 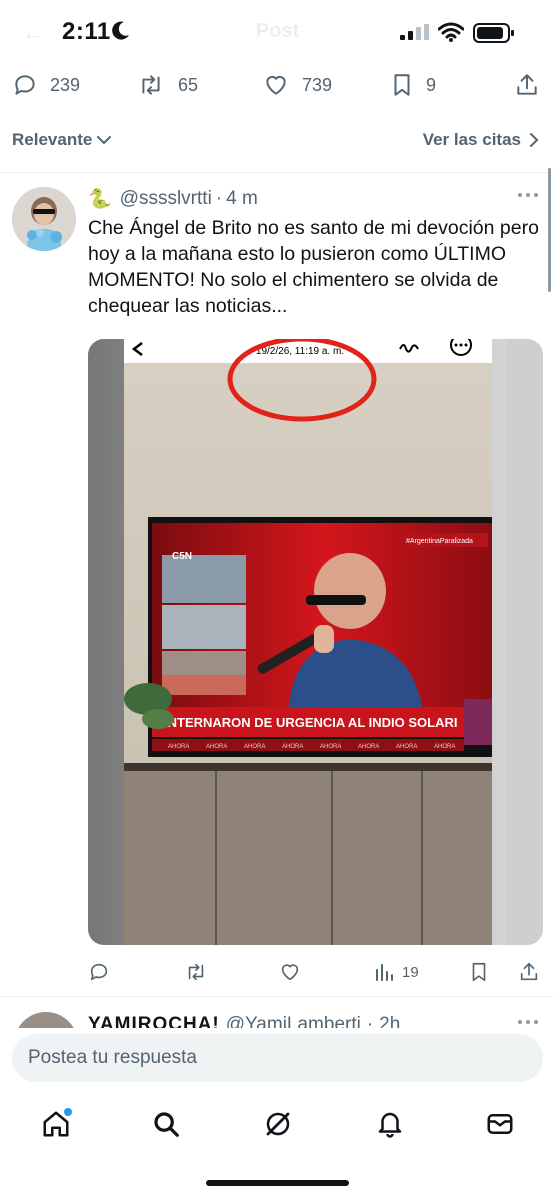 What do you see at coordinates (154, 1021) in the screenshot?
I see `next-reply-name: YAMIROCHA!` at bounding box center [154, 1021].